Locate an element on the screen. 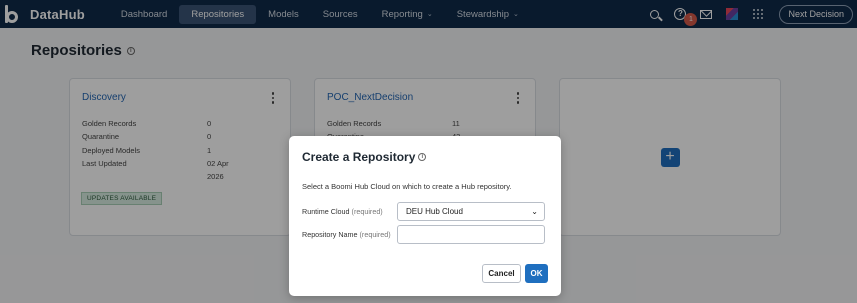 This screenshot has width=857, height=303. repository-name-label: Repository Name (required) is located at coordinates (349, 234).